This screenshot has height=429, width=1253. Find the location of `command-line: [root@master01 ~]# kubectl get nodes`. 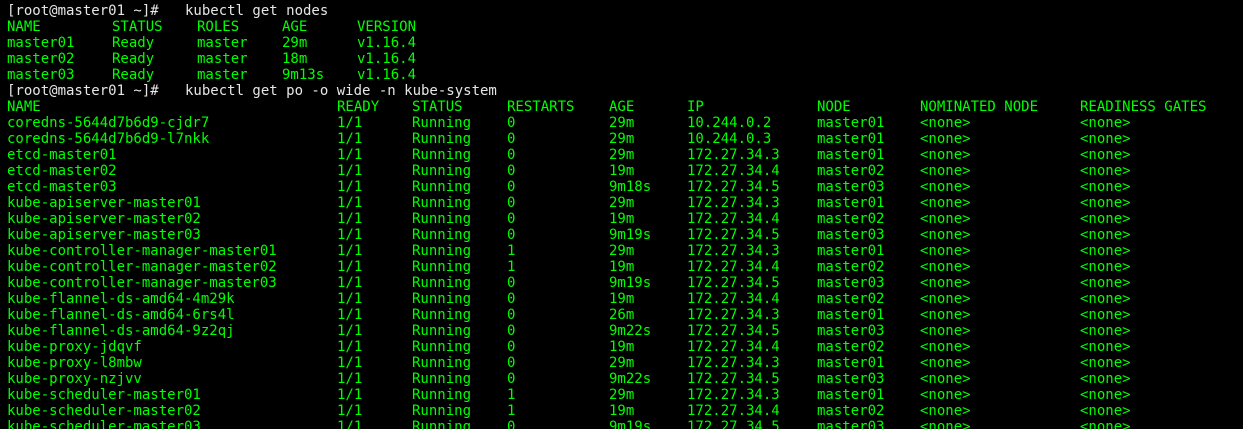

command-line: [root@master01 ~]# kubectl get nodes is located at coordinates (621, 11).